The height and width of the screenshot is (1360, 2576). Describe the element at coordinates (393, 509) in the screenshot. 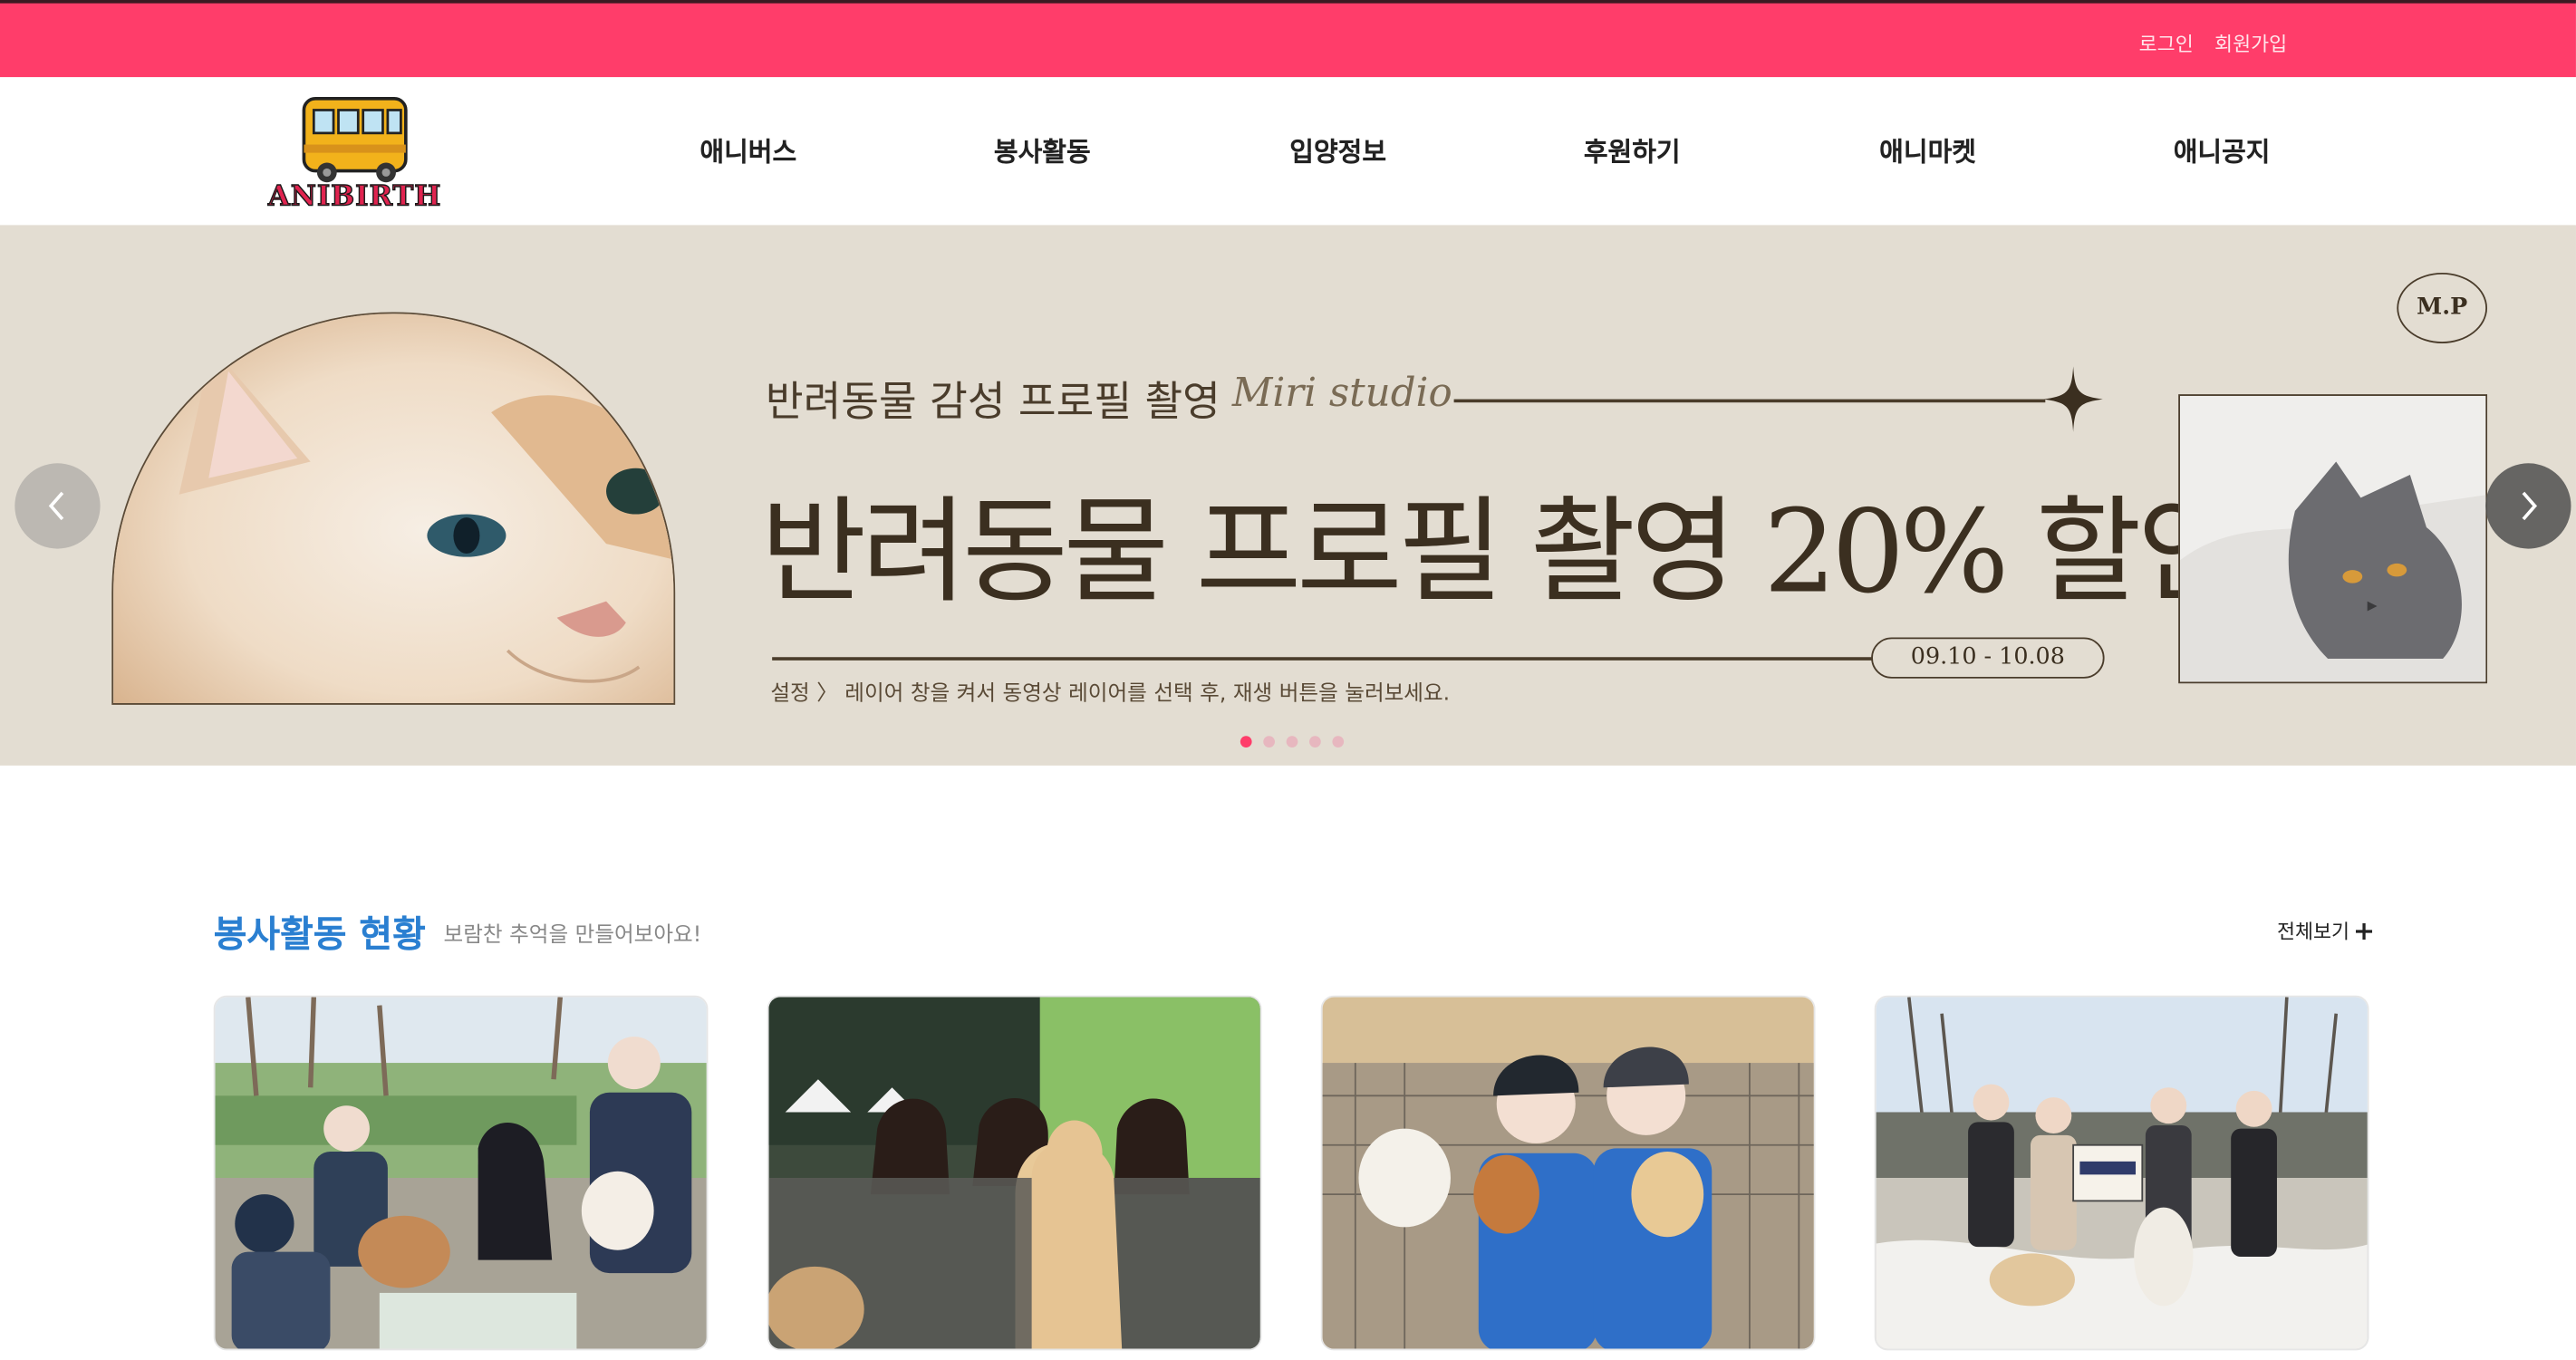

I see `cat-photo-left` at that location.